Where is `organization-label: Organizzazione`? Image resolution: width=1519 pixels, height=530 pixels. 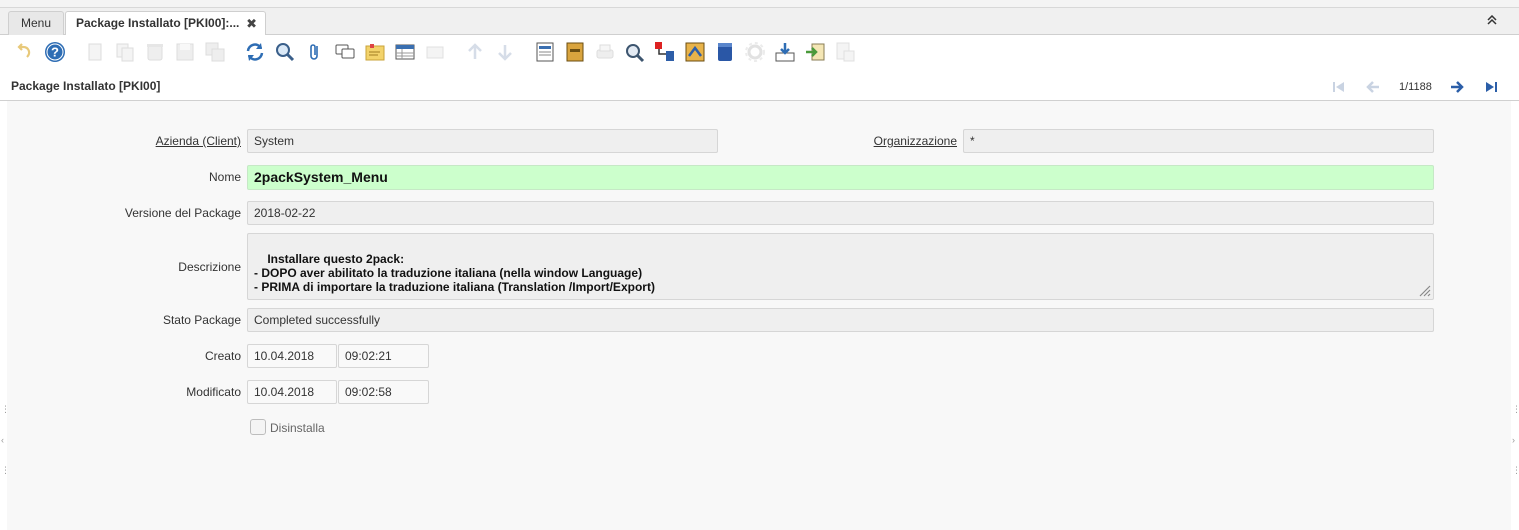 organization-label: Organizzazione is located at coordinates (915, 141).